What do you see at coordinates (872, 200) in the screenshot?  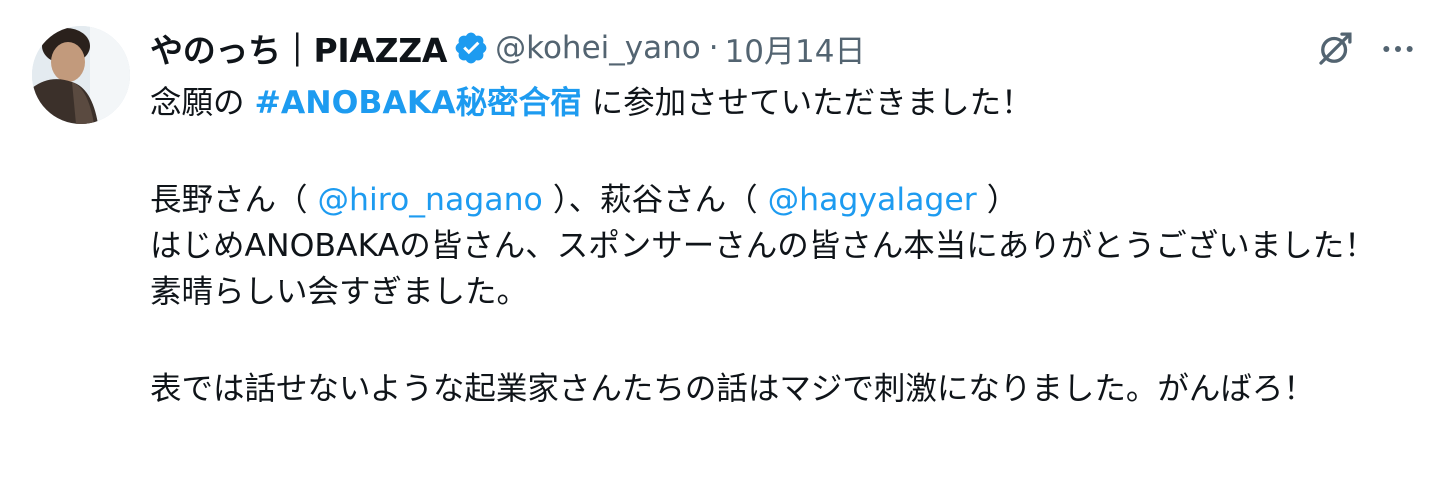 I see `mention-hagyalager: @hagyalager` at bounding box center [872, 200].